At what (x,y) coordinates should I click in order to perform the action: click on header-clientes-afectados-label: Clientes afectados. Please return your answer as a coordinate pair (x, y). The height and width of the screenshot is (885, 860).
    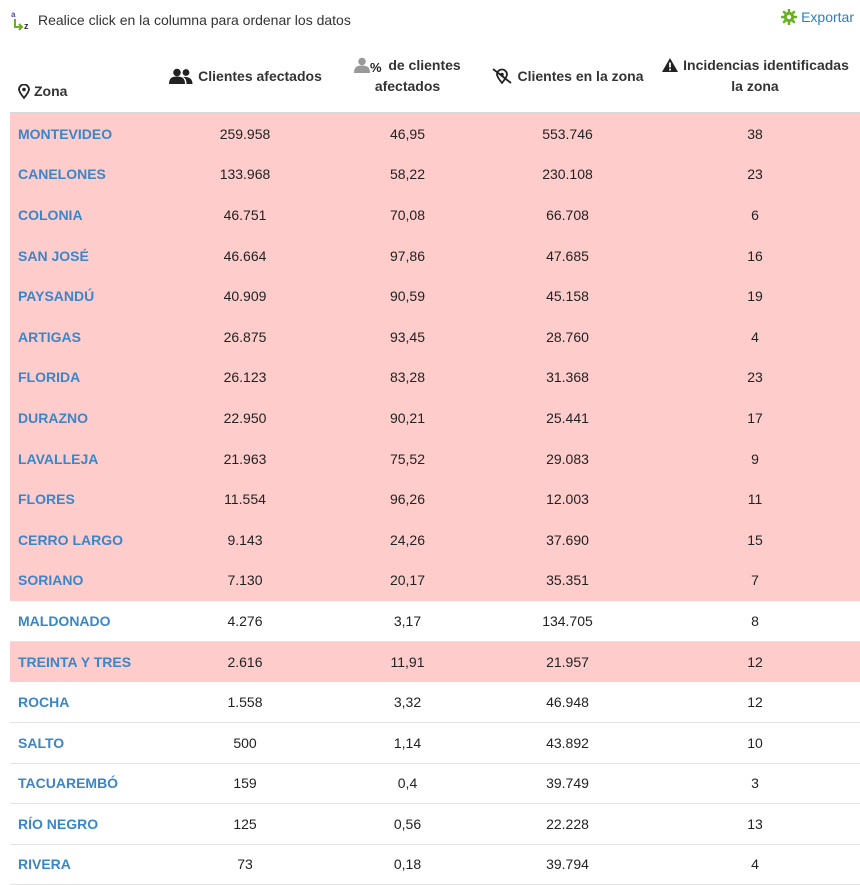
    Looking at the image, I should click on (260, 75).